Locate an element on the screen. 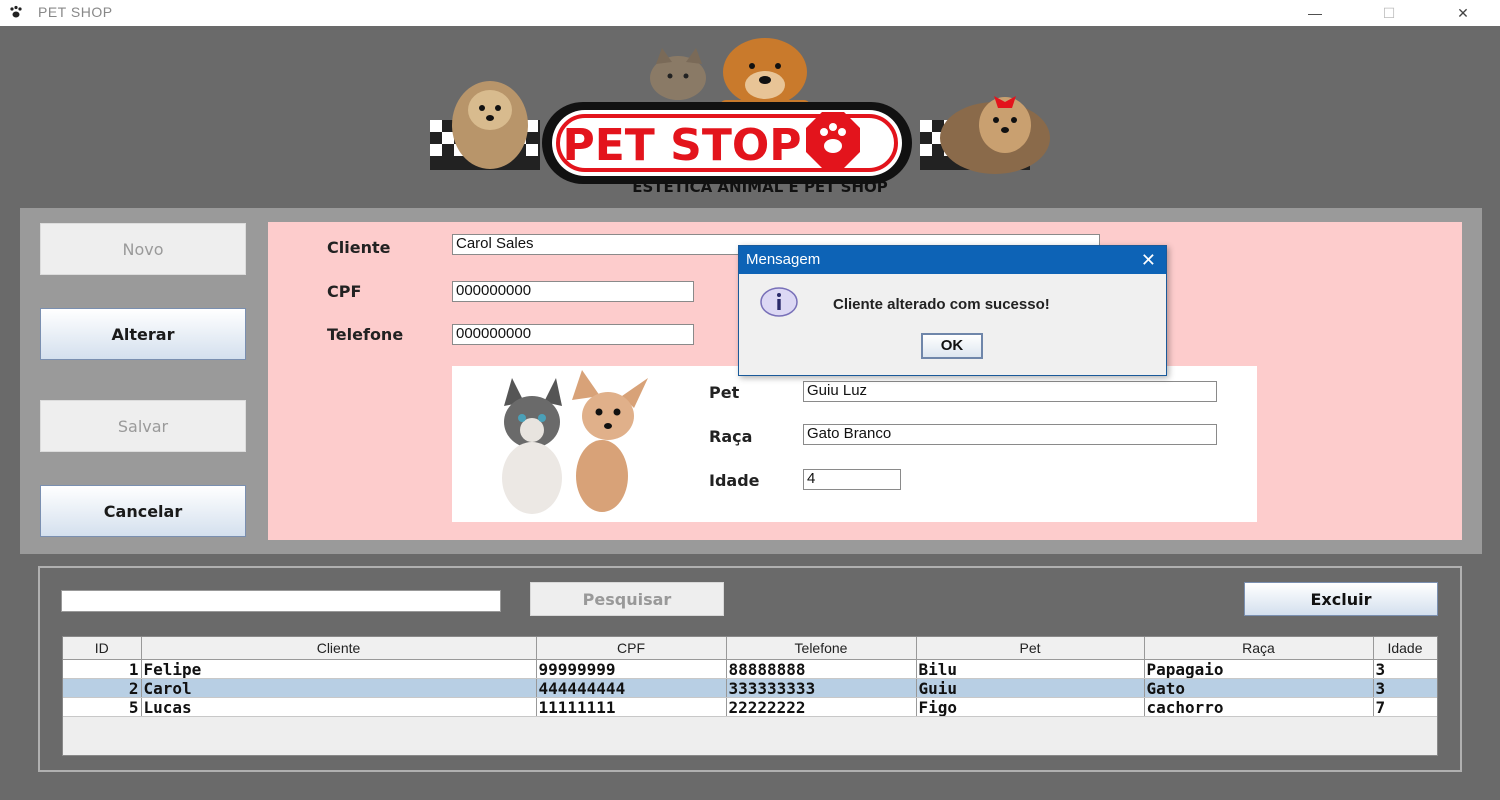  pet-stop-logo: PET STOP ESTÉTICA ANIMAL E PET SHOP is located at coordinates (760, 115).